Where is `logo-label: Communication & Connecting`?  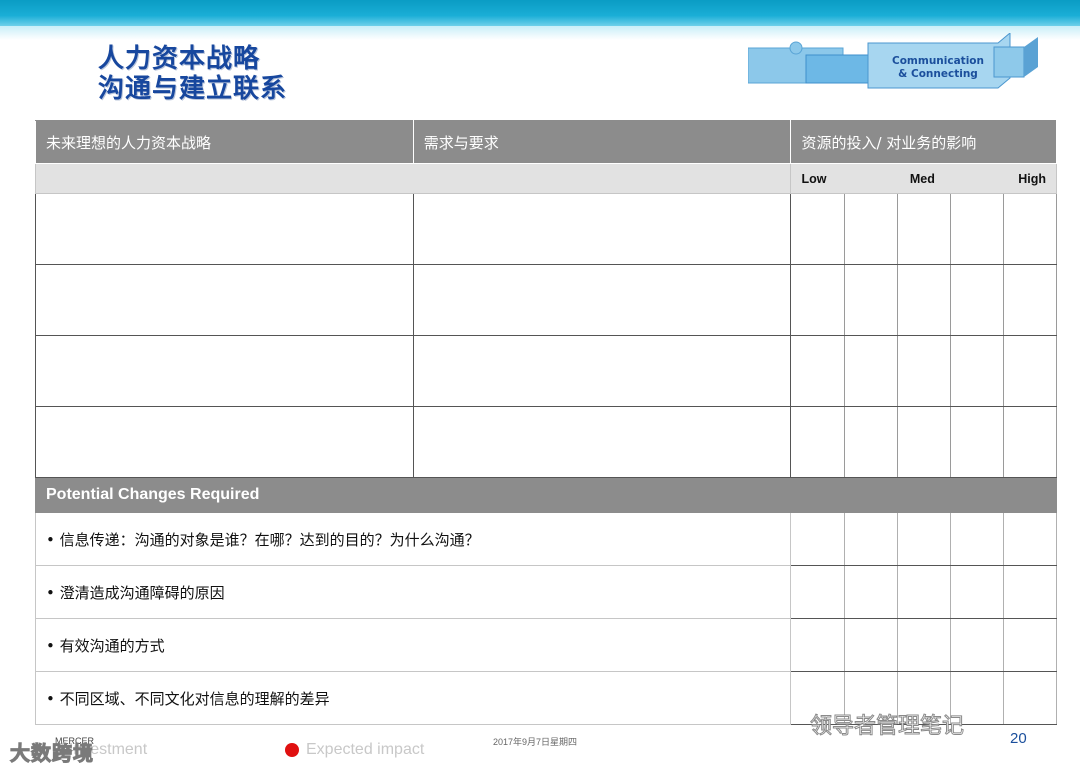
logo-label: Communication & Connecting is located at coordinates (938, 67).